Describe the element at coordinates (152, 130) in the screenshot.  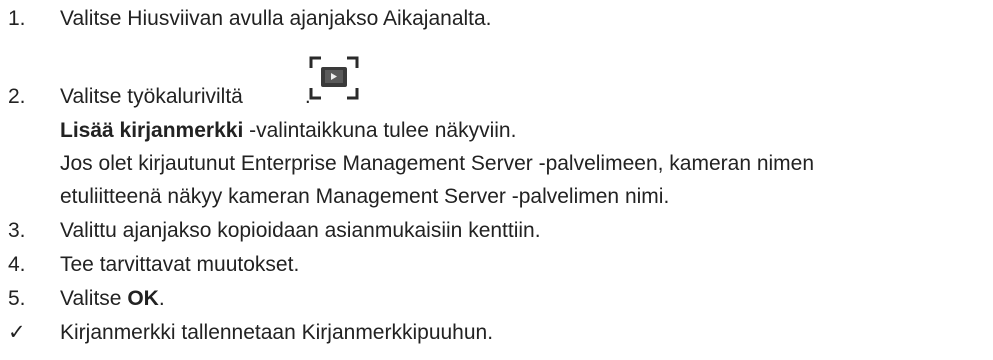
I see `dialog-name: Lisää kirjanmerkki` at that location.